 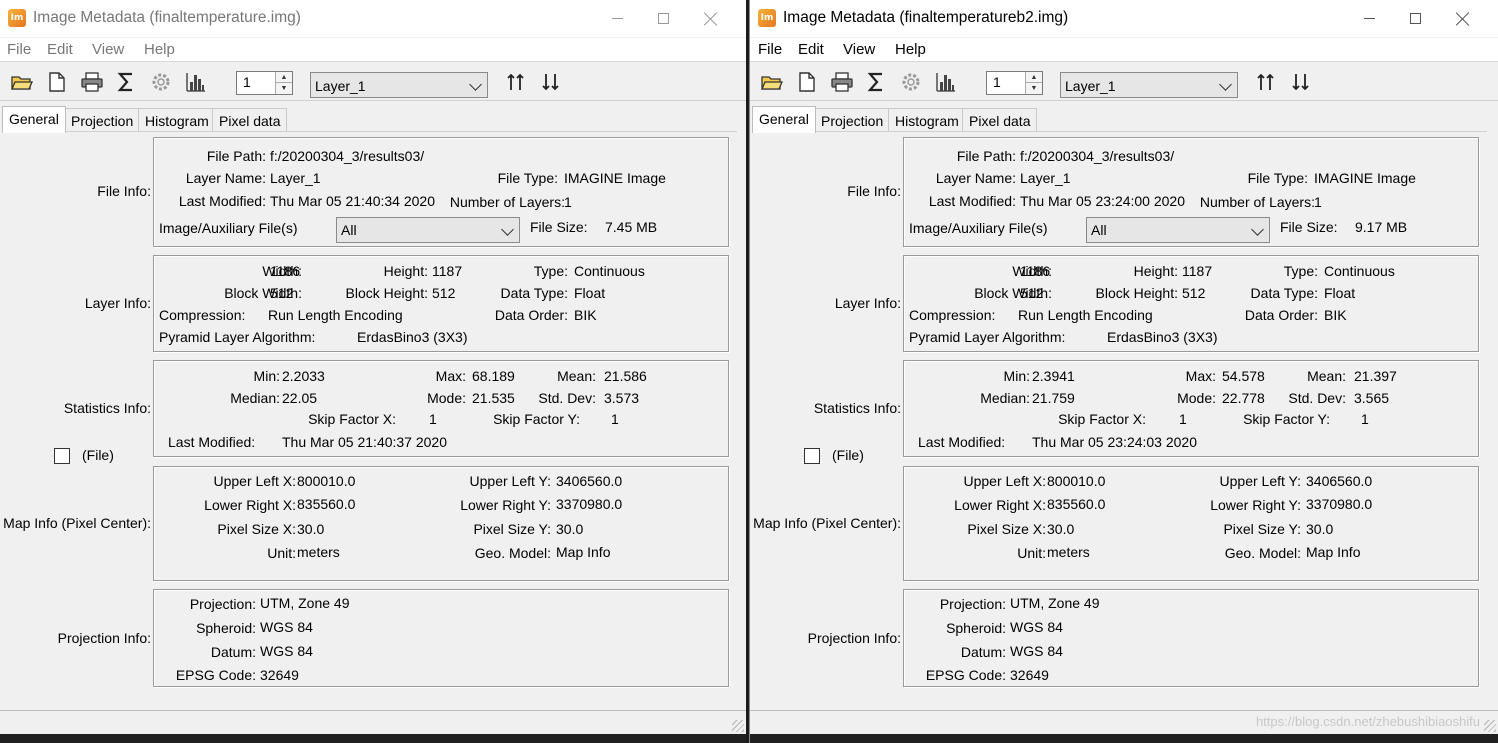 I want to click on median-label: Median:, so click(x=255, y=398).